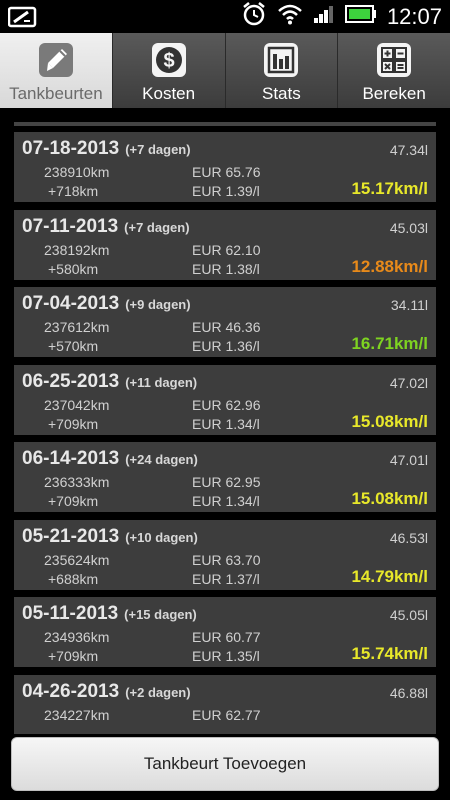 Image resolution: width=450 pixels, height=800 pixels. Describe the element at coordinates (408, 150) in the screenshot. I see `entry-liters: 47.34l` at that location.